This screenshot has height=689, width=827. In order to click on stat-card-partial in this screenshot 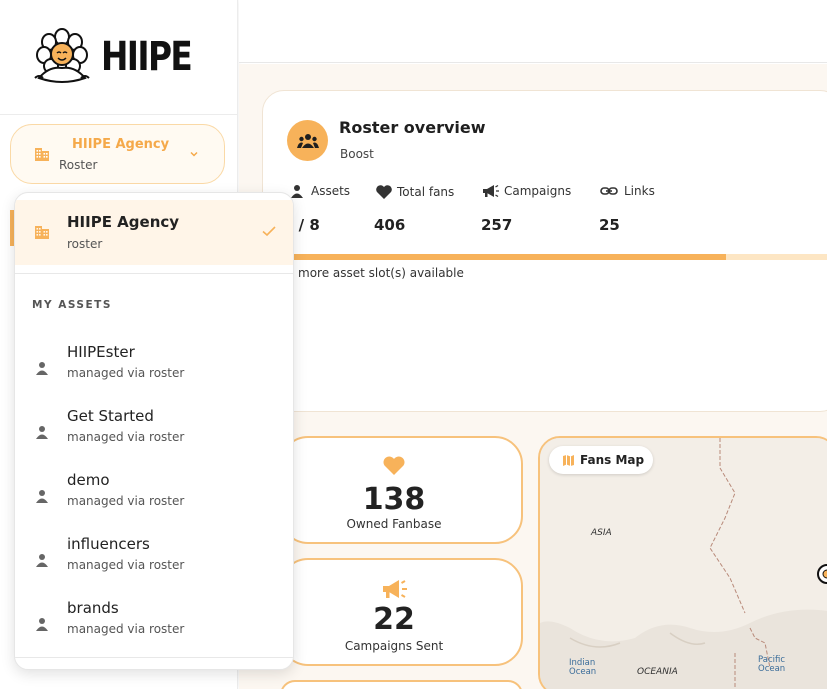, I will do `click(401, 684)`.